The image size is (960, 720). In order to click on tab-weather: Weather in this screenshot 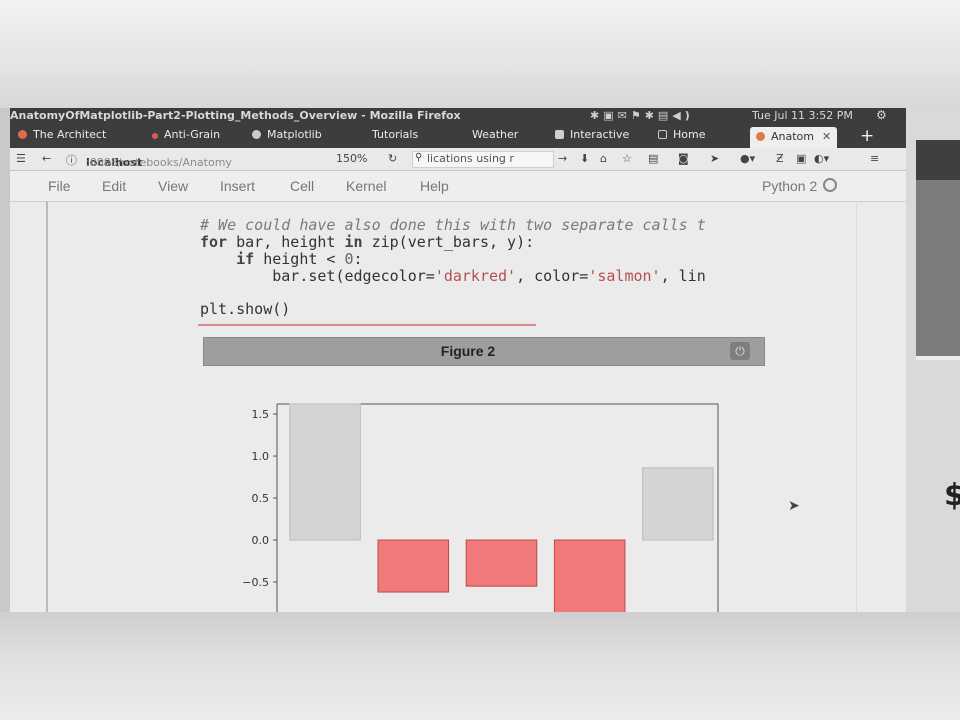, I will do `click(495, 136)`.